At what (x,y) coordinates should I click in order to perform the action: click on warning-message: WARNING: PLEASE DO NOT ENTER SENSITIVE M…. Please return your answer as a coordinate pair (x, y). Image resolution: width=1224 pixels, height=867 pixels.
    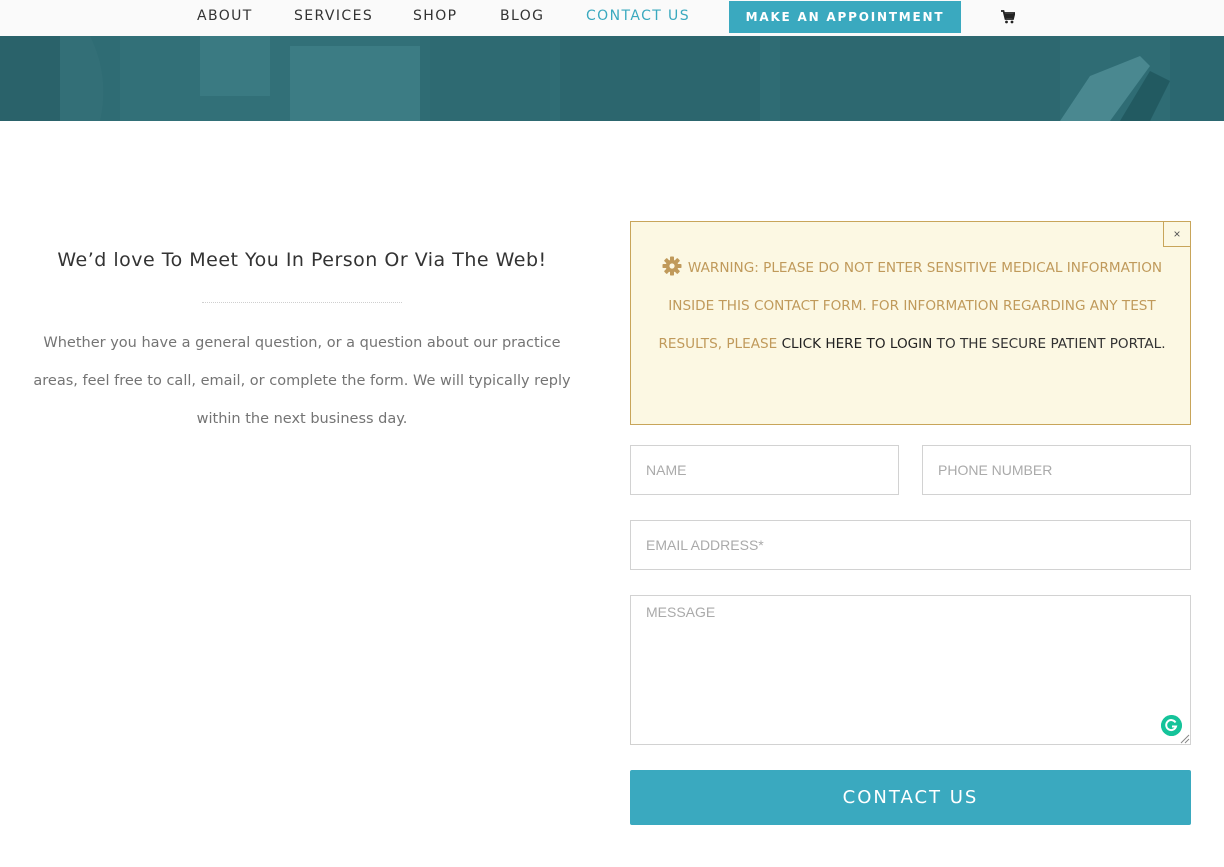
    Looking at the image, I should click on (912, 306).